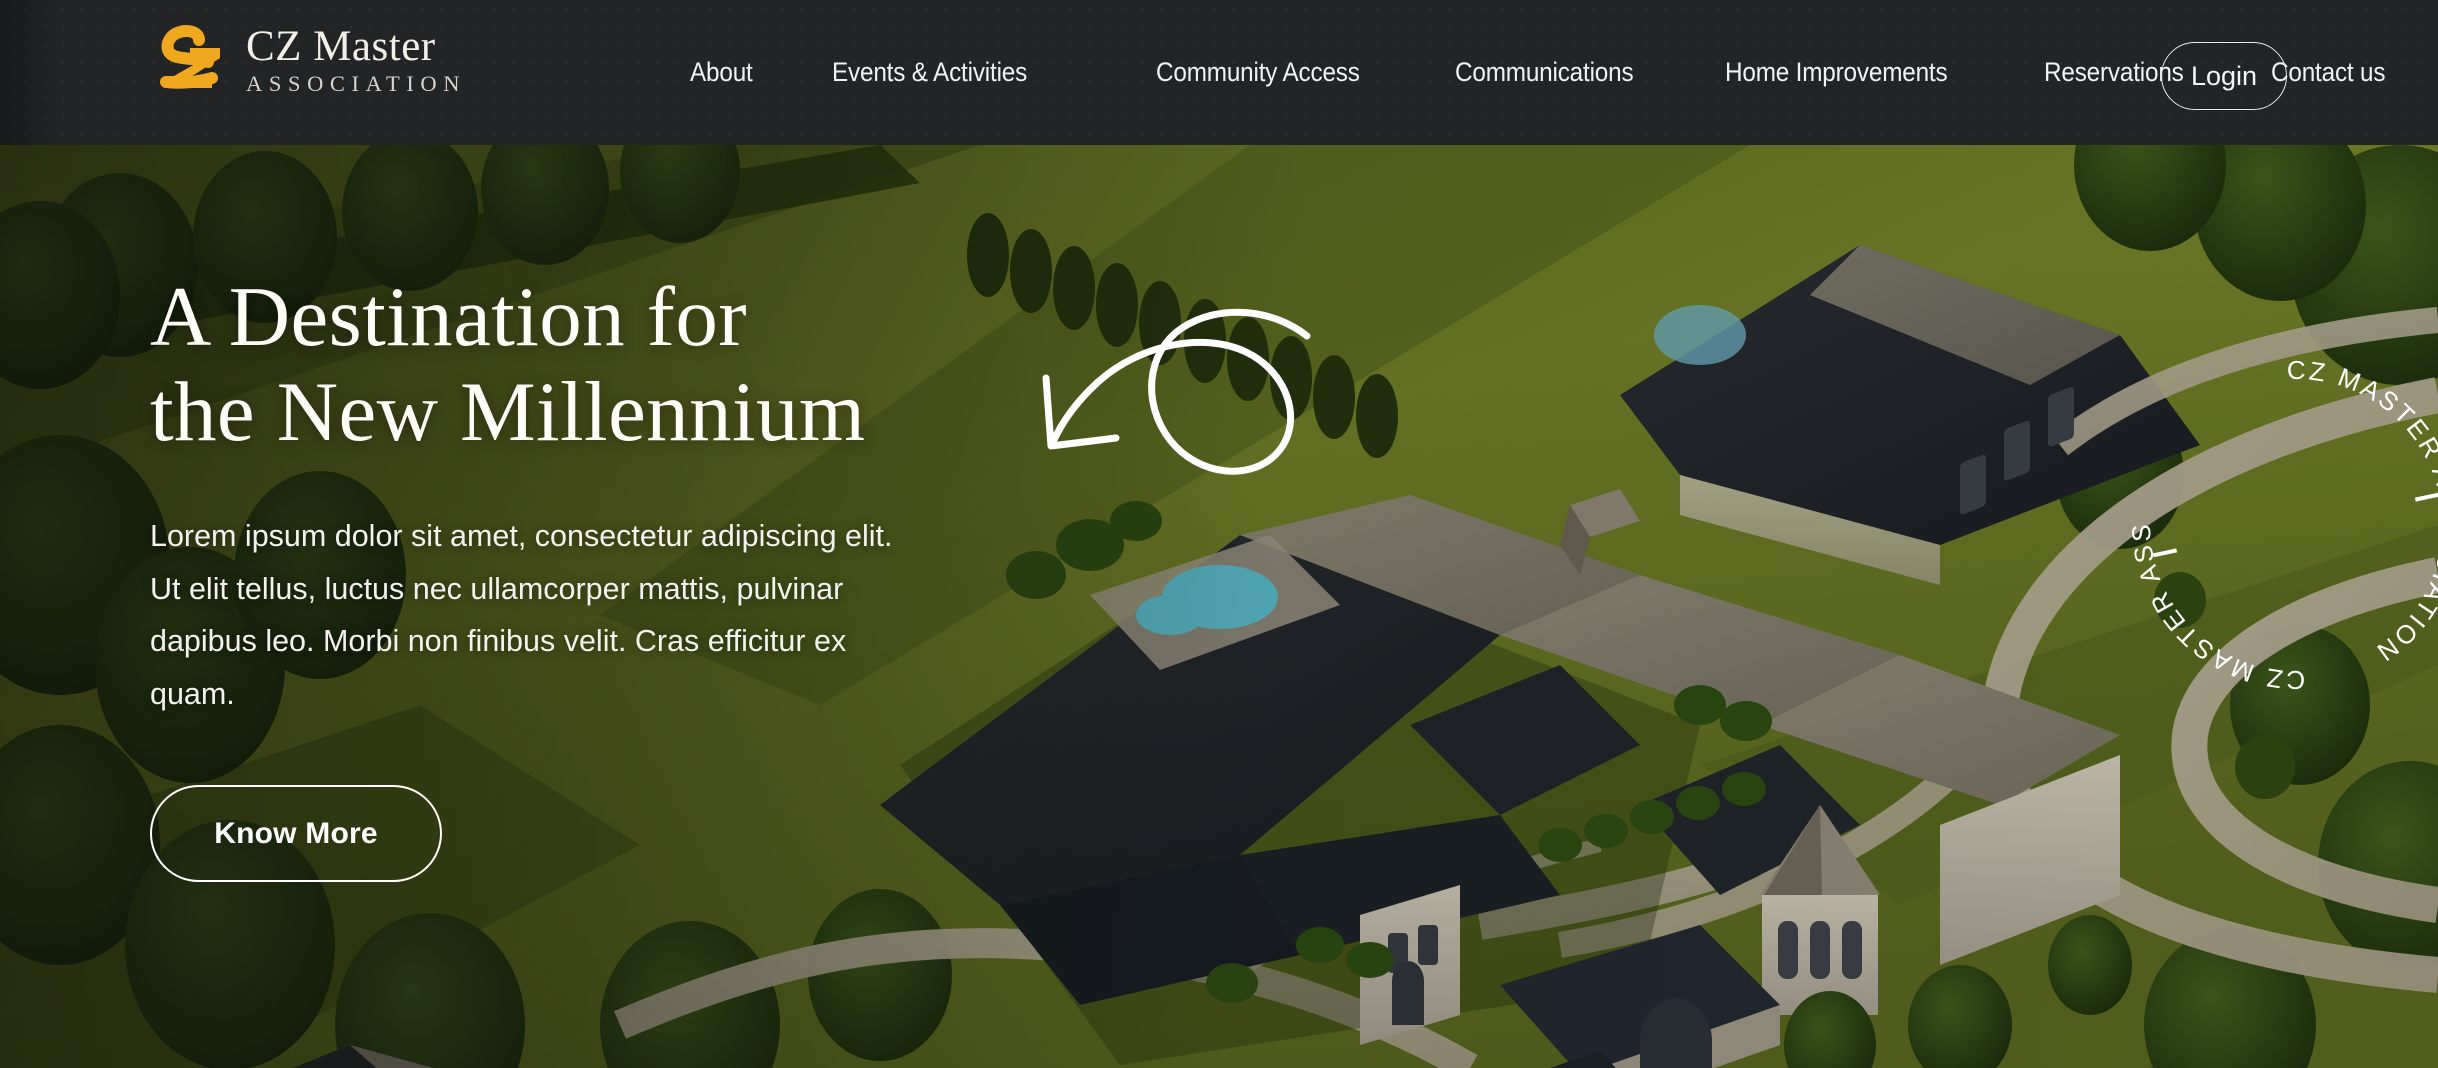 This screenshot has width=2438, height=1068. What do you see at coordinates (2224, 76) in the screenshot?
I see `login-button: Login` at bounding box center [2224, 76].